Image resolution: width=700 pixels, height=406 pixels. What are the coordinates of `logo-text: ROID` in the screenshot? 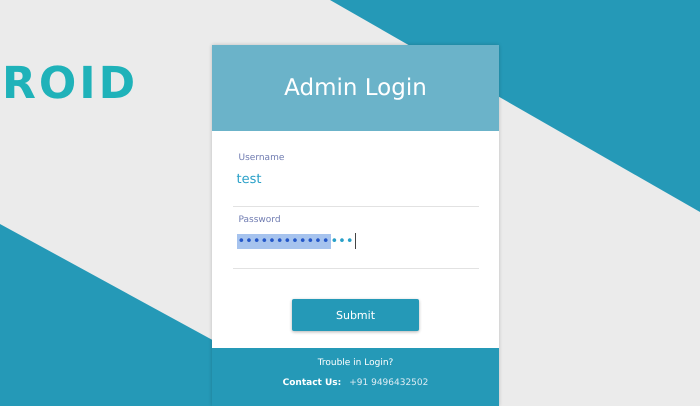 It's located at (70, 84).